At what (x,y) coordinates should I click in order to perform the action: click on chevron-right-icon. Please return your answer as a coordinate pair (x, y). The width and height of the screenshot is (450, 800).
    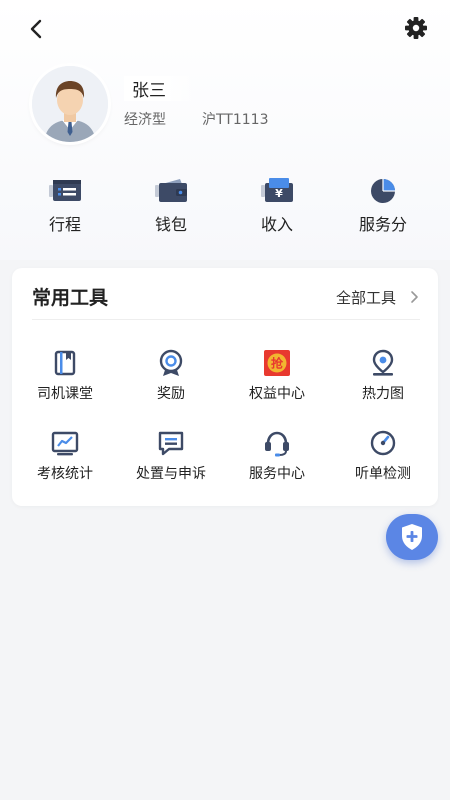
    Looking at the image, I should click on (414, 297).